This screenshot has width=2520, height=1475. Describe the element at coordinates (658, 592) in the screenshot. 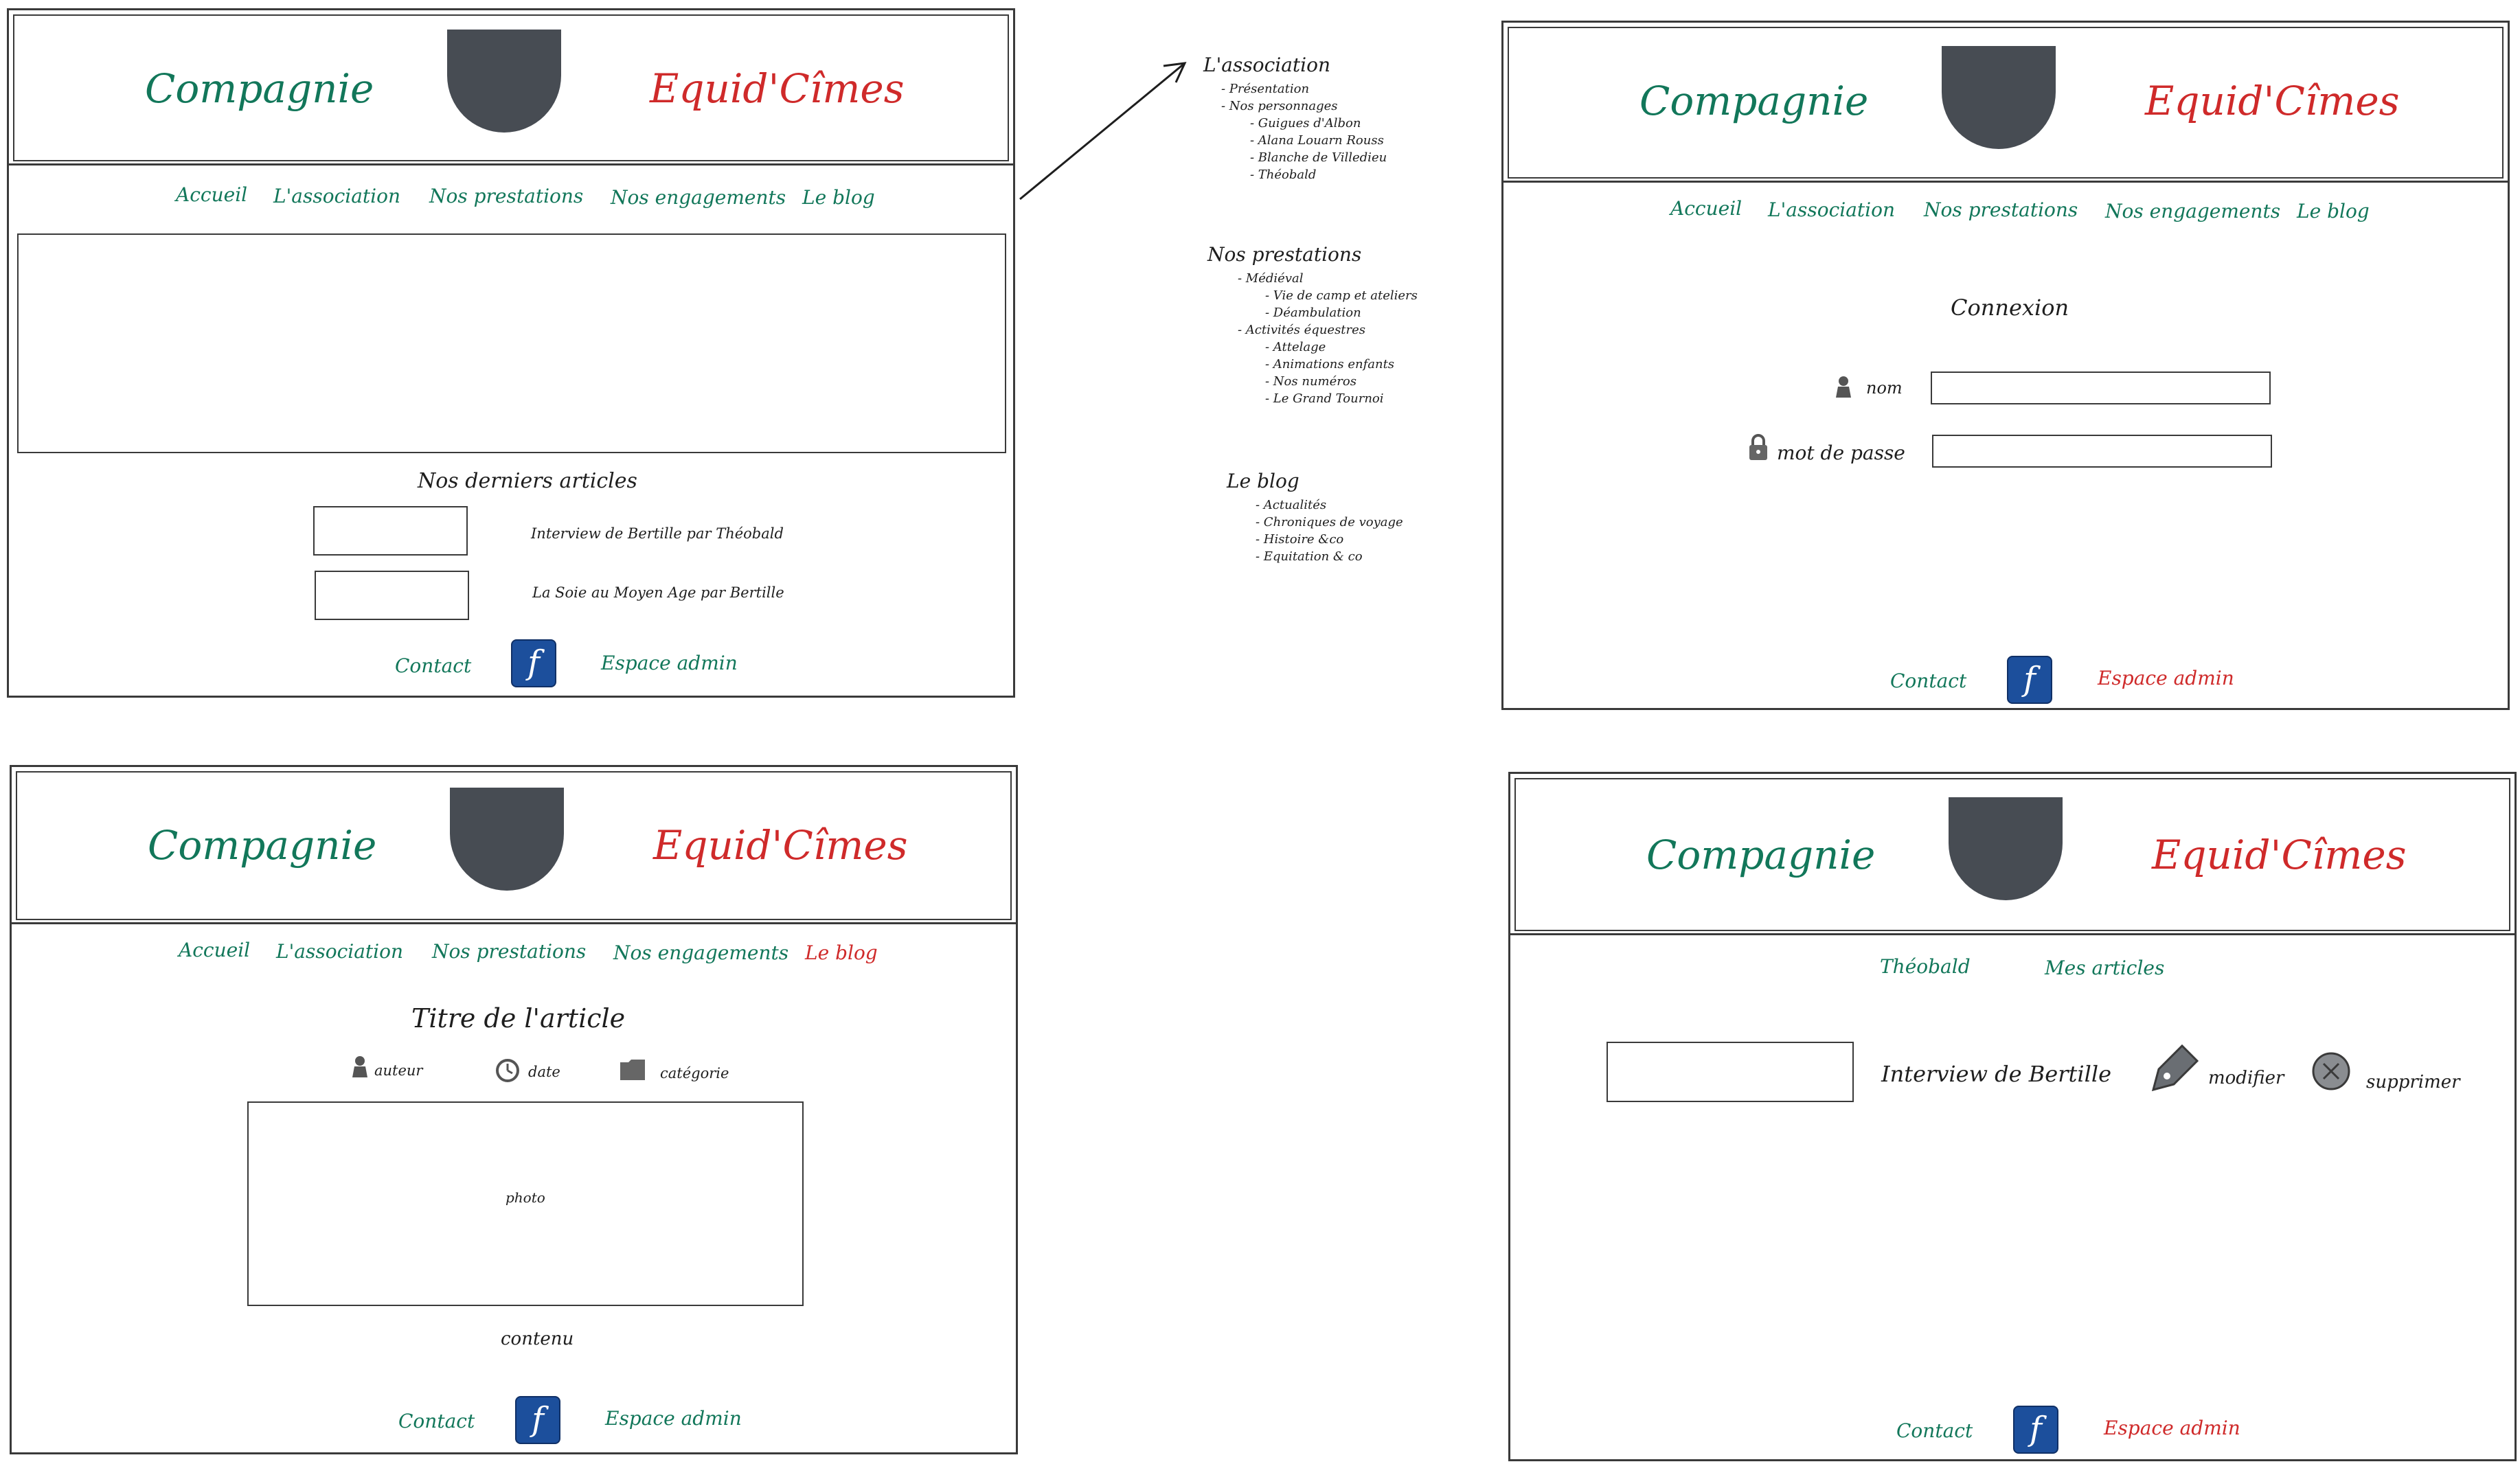

I see `article-link: La Soie au Moyen Age par Bertille` at that location.